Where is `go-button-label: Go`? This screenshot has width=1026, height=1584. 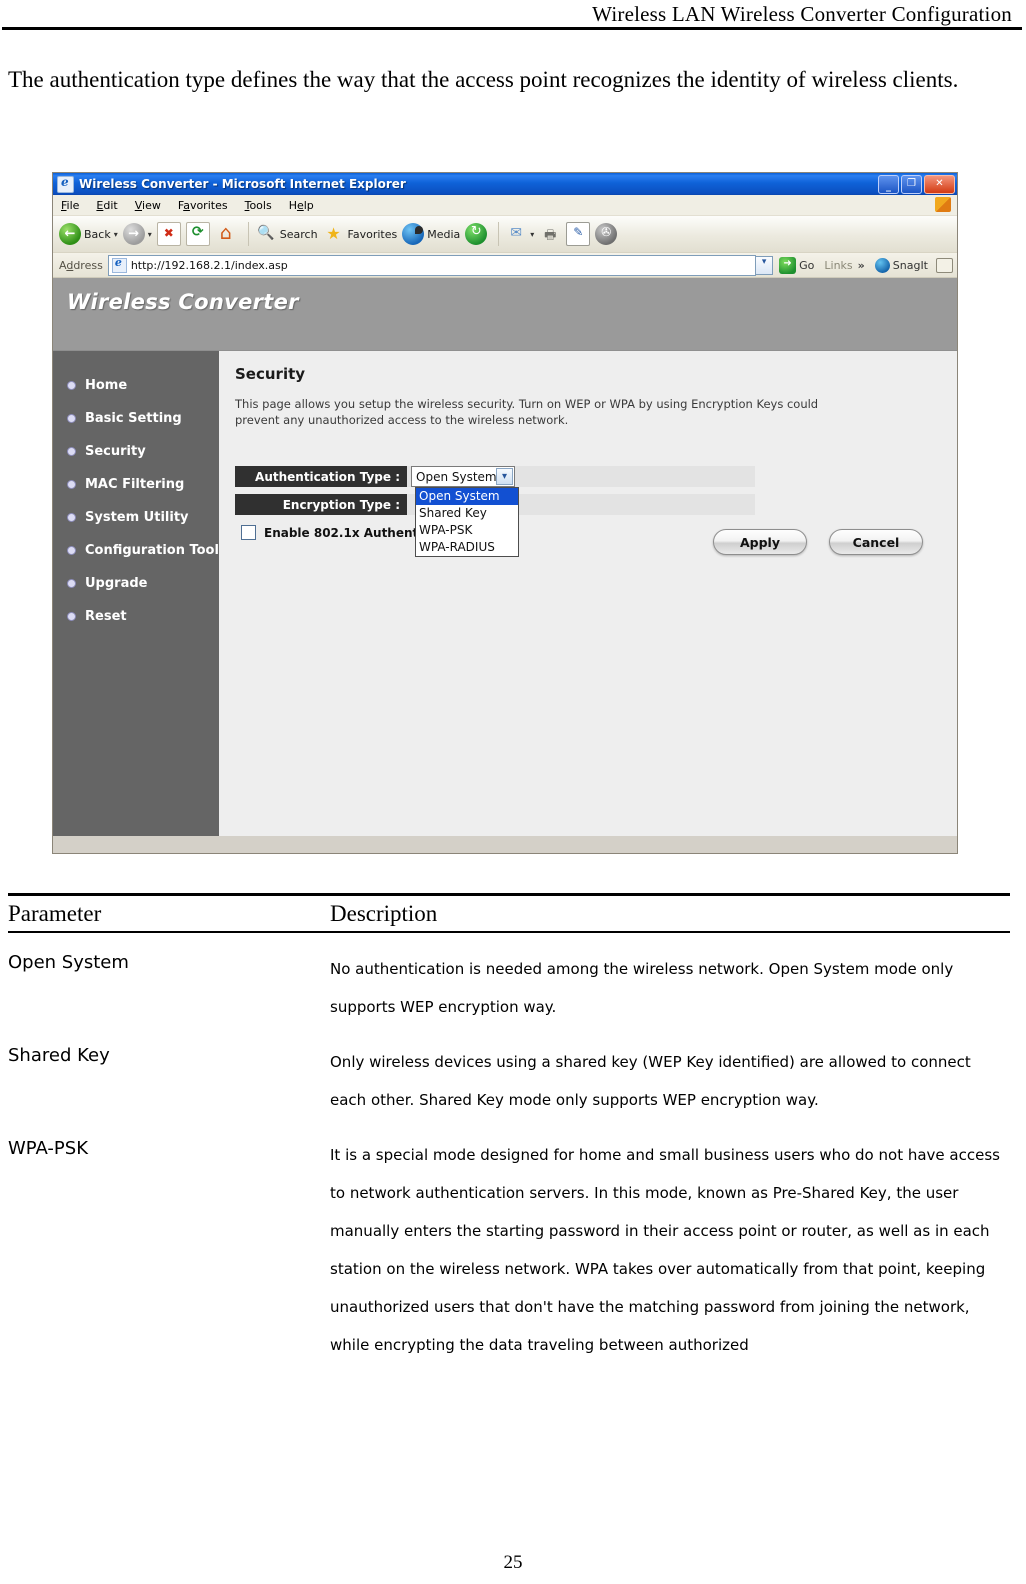 go-button-label: Go is located at coordinates (807, 265).